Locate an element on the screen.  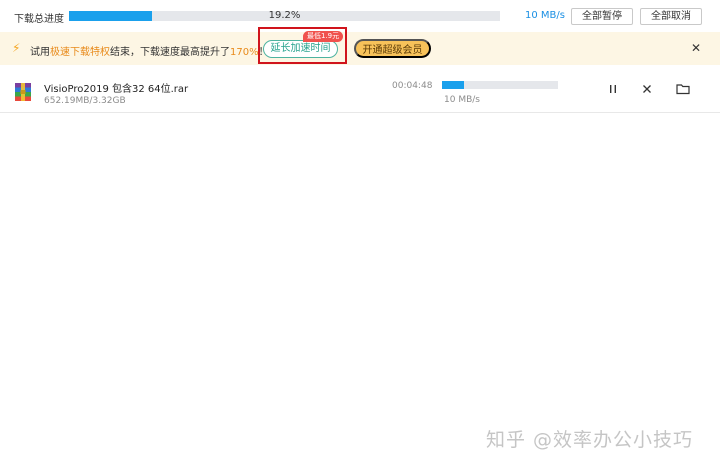
pause-all-button: 全部暂停 is located at coordinates (602, 16).